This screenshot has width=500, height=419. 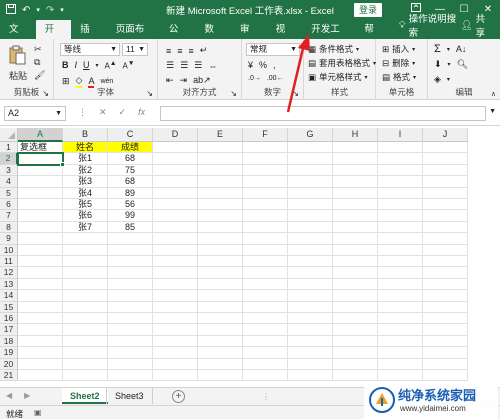 I want to click on cell-b17, so click(x=85, y=330).